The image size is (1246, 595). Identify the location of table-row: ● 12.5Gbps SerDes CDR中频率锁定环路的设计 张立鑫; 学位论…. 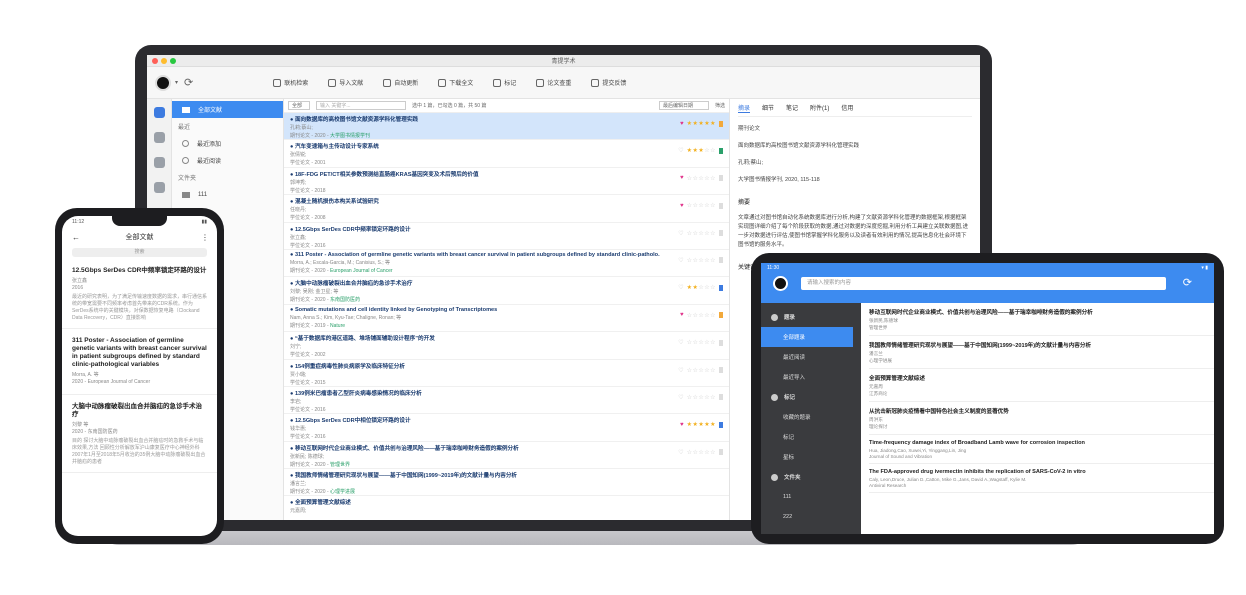
(506, 236).